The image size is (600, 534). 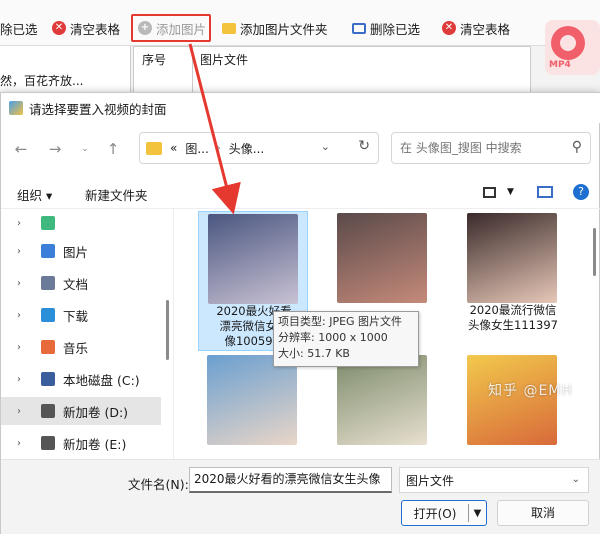 I want to click on iam-app-icon, so click(x=48, y=223).